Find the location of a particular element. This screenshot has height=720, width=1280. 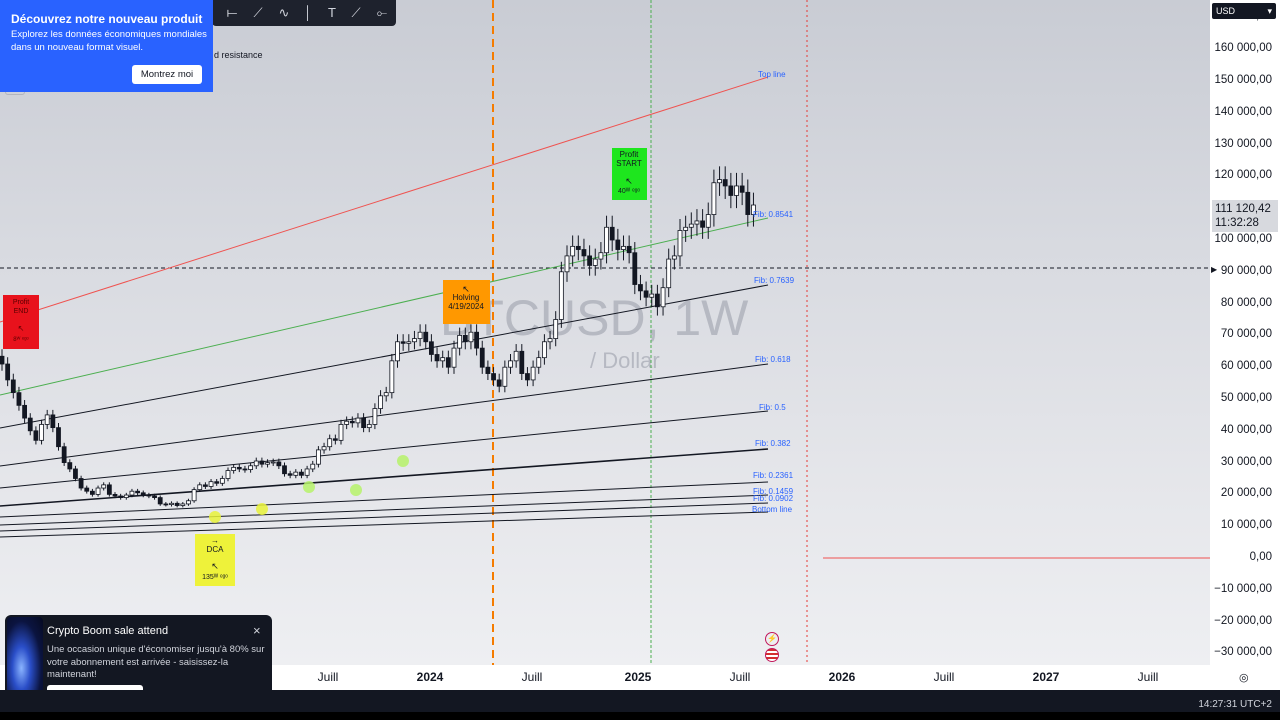

bottom-line is located at coordinates (384, 524).